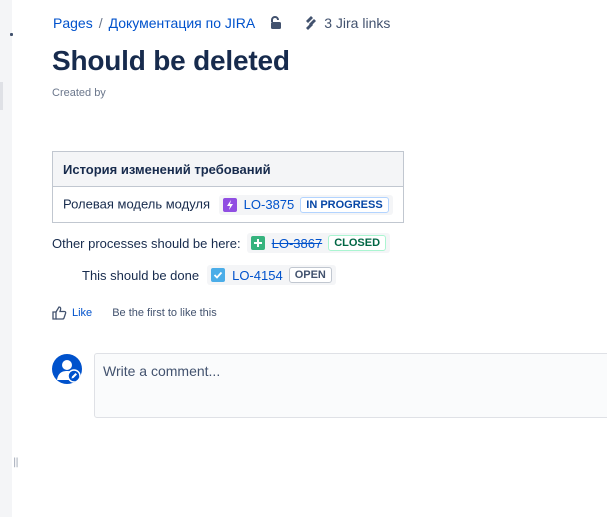 This screenshot has height=517, width=607. What do you see at coordinates (257, 243) in the screenshot?
I see `new-feature-icon` at bounding box center [257, 243].